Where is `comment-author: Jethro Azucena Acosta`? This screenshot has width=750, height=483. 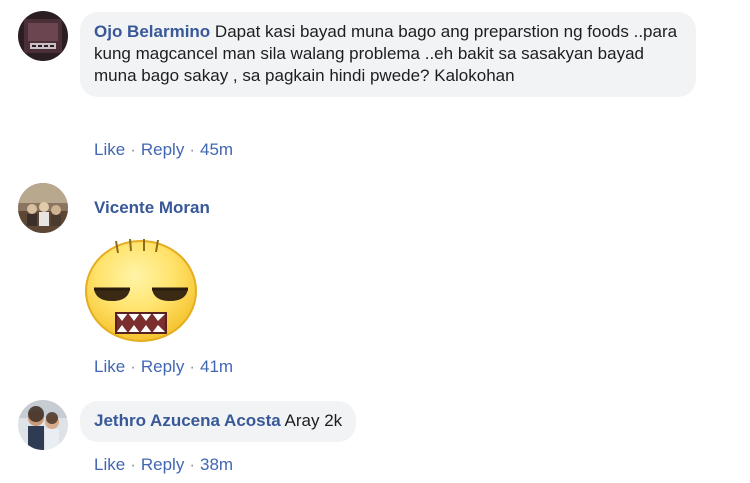
comment-author: Jethro Azucena Acosta is located at coordinates (187, 420).